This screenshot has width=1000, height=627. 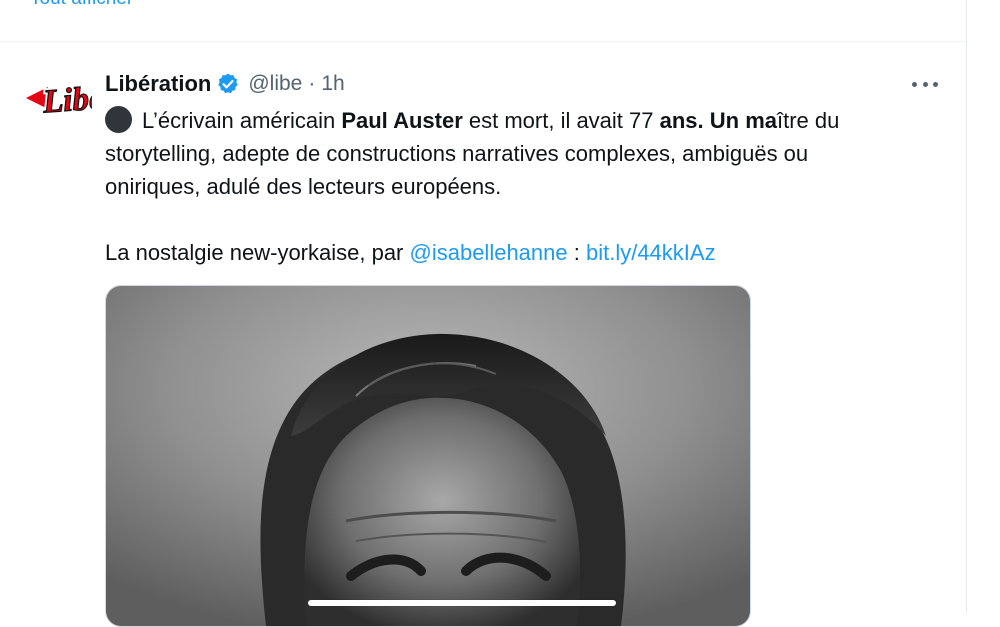 I want to click on text-segment: :, so click(x=576, y=252).